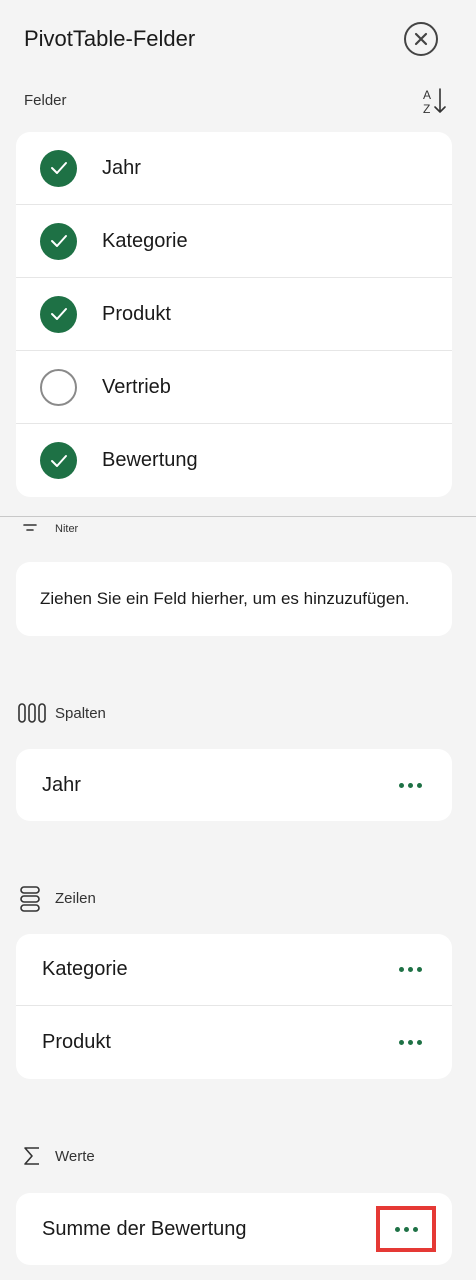  What do you see at coordinates (150, 460) in the screenshot?
I see `field-label: Bewertung` at bounding box center [150, 460].